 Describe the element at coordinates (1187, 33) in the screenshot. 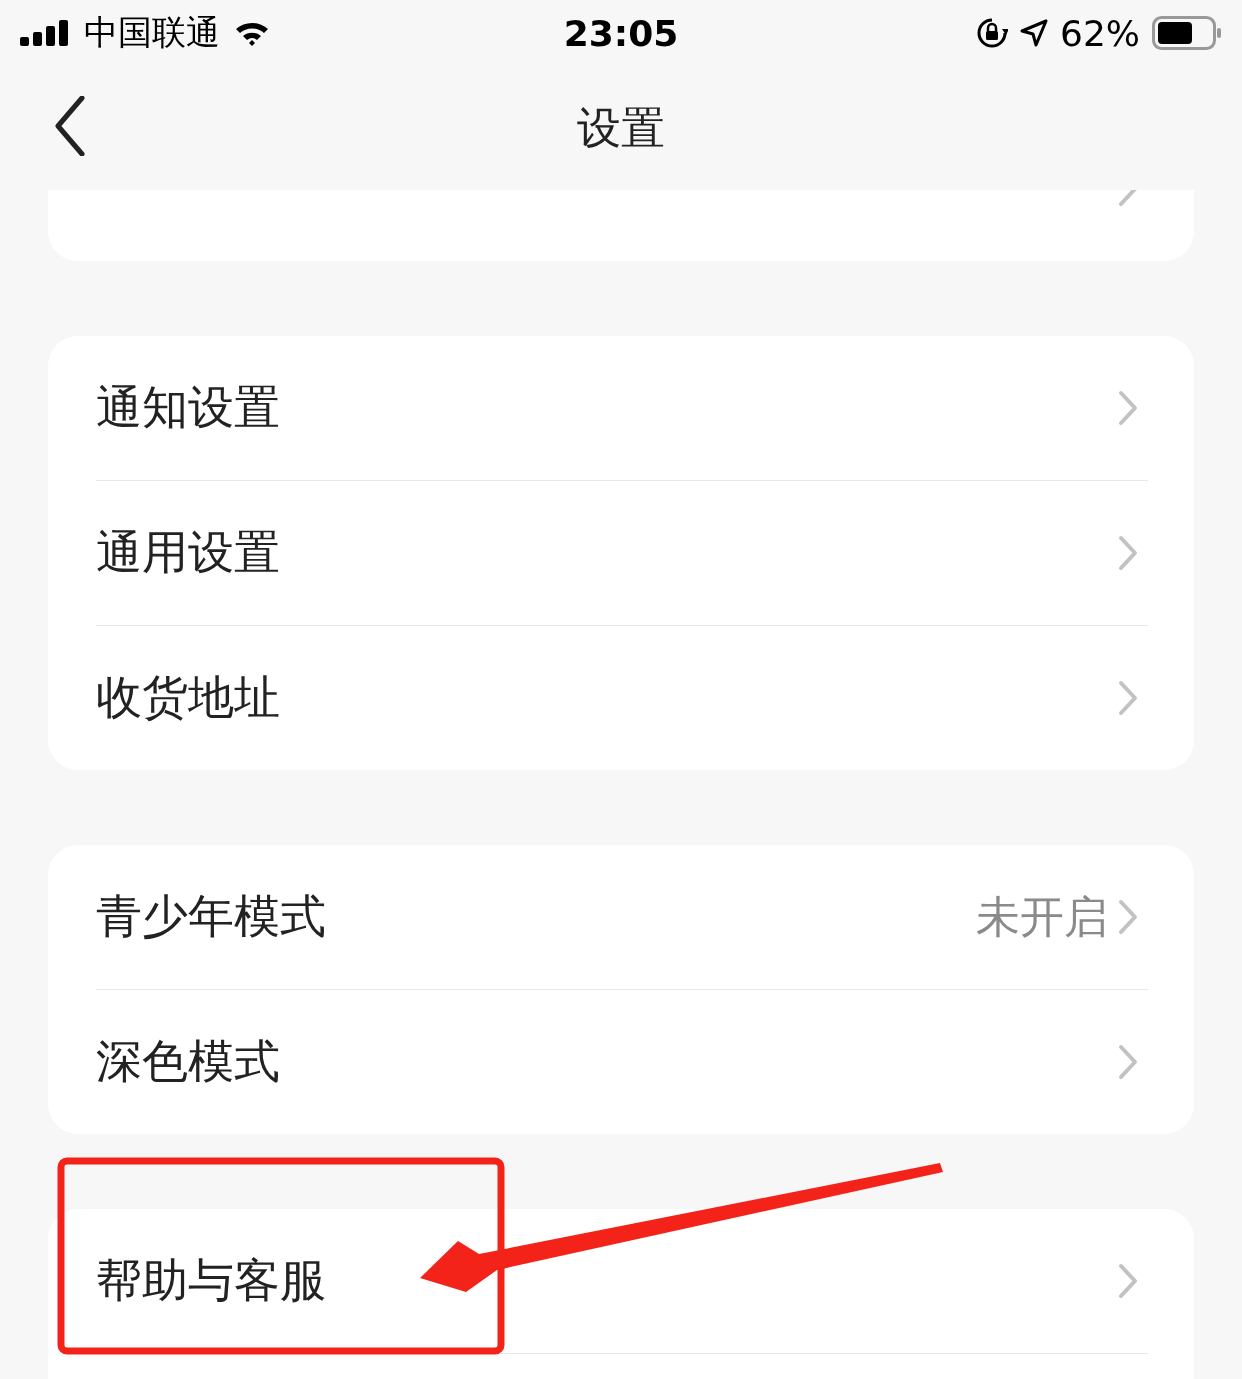

I see `battery-icon` at that location.